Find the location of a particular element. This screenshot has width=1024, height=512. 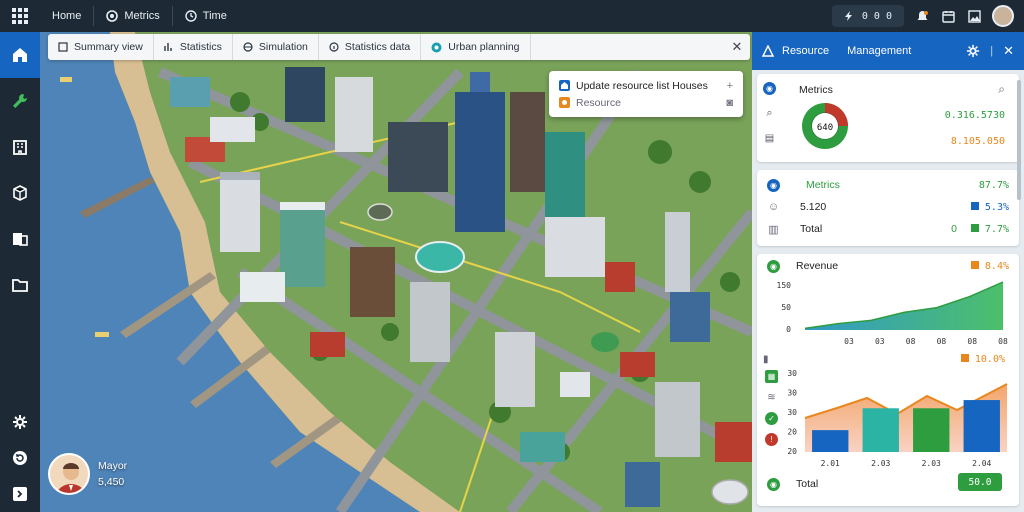

topbar-metrics-button: Metrics is located at coordinates (132, 16).